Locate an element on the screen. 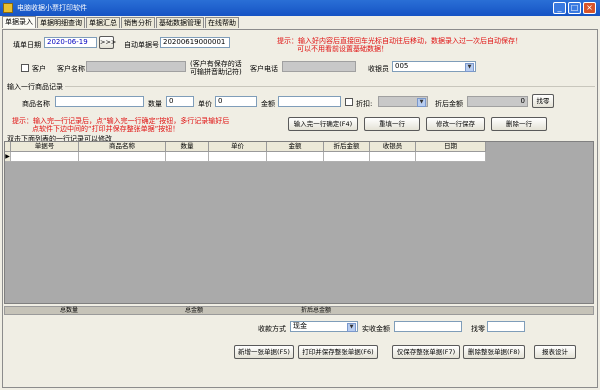 The width and height of the screenshot is (600, 390). tab-entry: 单据录入 is located at coordinates (19, 22).